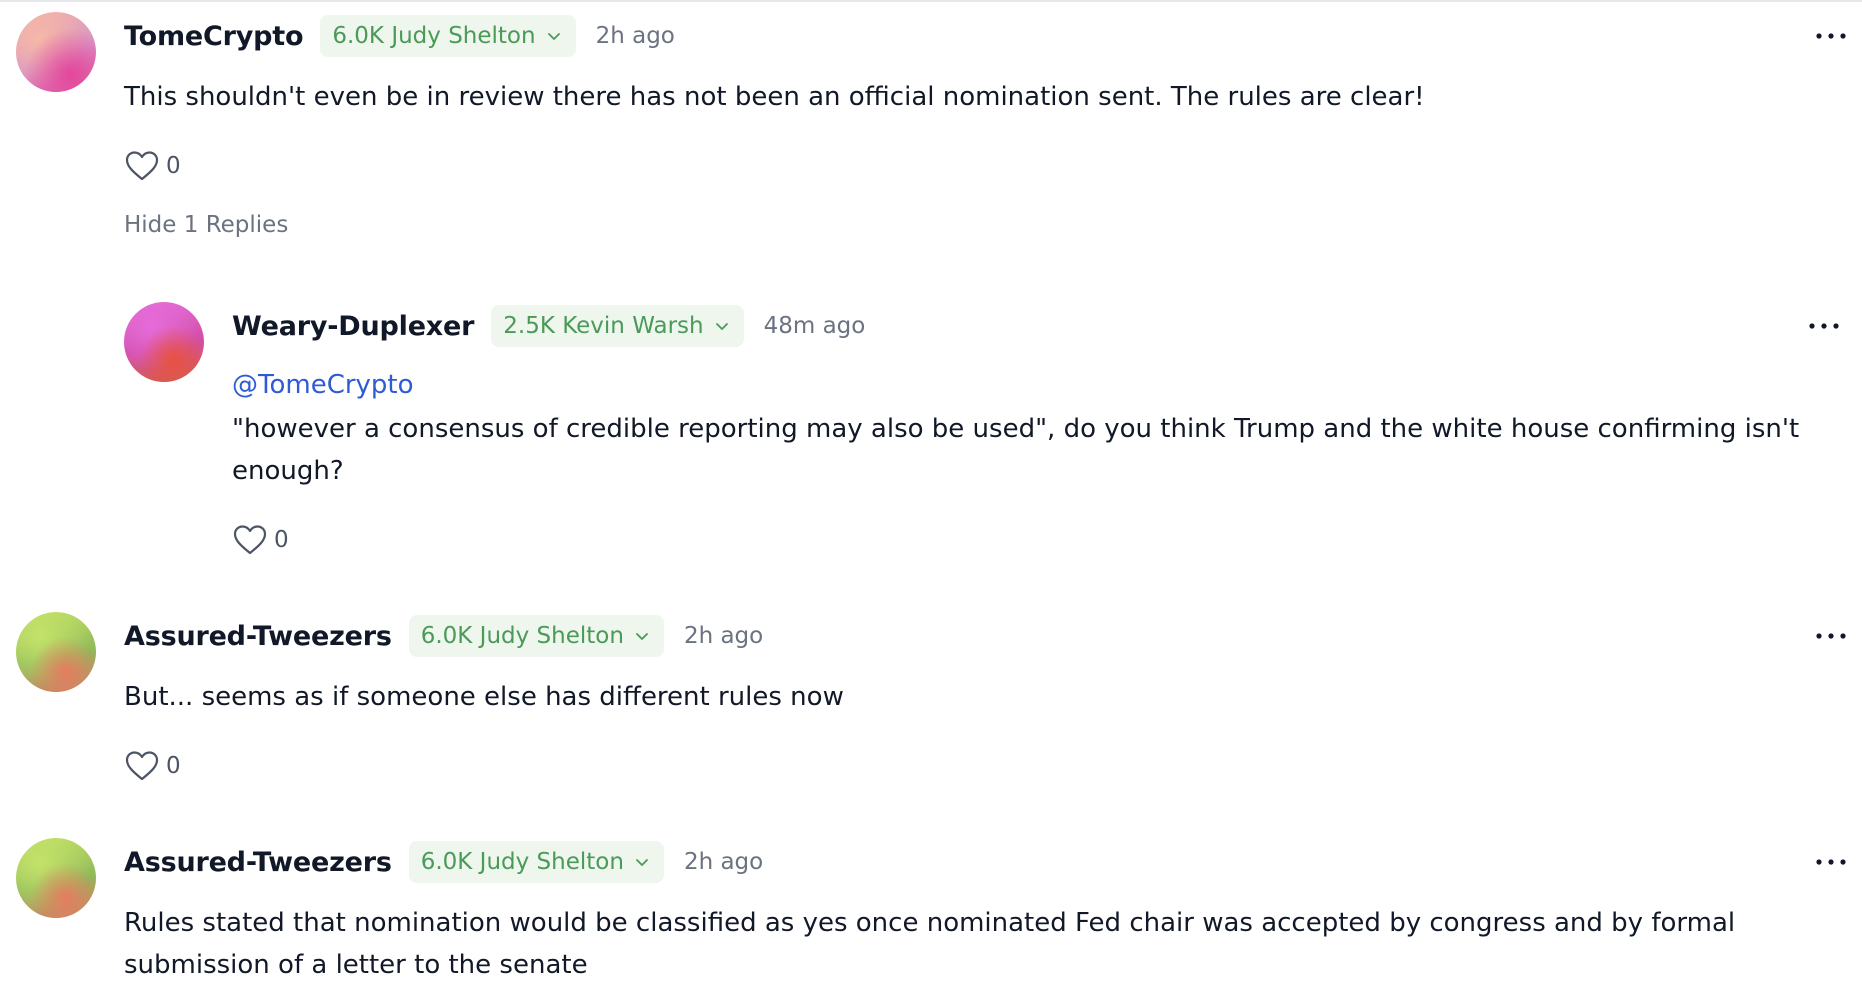  What do you see at coordinates (288, 471) in the screenshot?
I see `comment-text-line: enough?` at bounding box center [288, 471].